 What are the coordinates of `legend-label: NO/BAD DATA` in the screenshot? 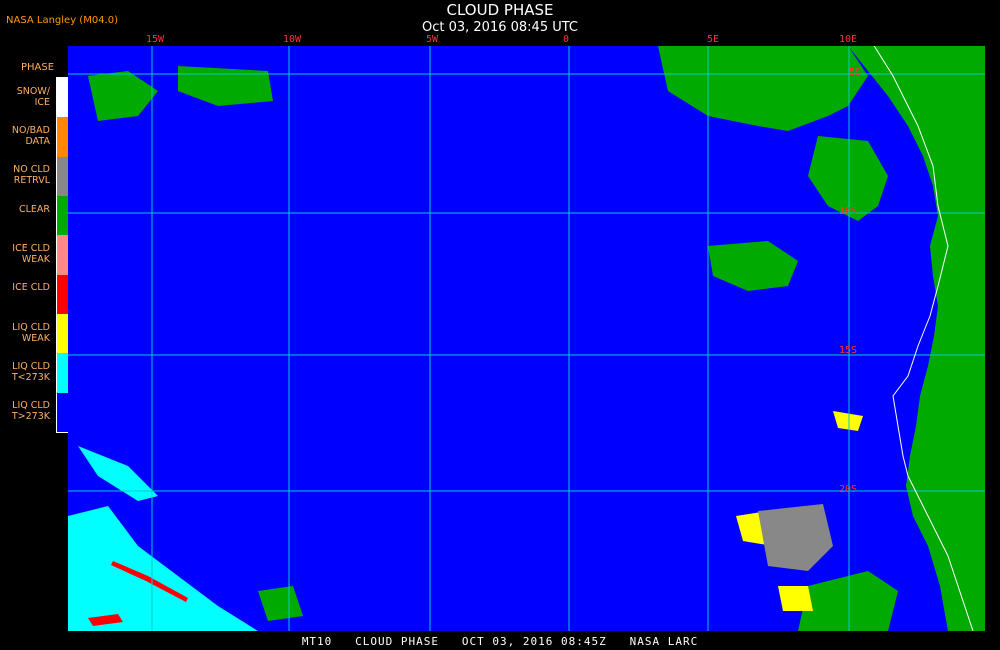 It's located at (30, 136).